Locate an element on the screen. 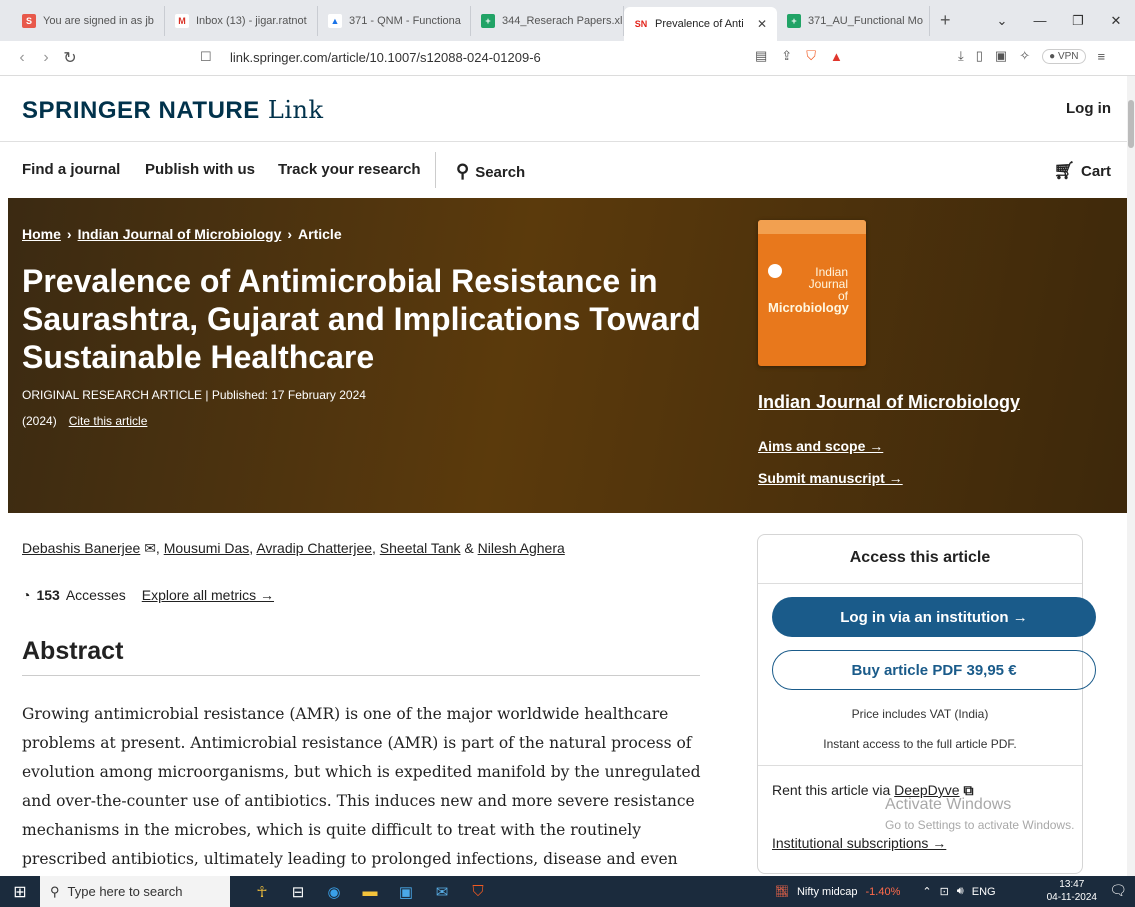  ticker-name: Nifty midcap is located at coordinates (827, 892).